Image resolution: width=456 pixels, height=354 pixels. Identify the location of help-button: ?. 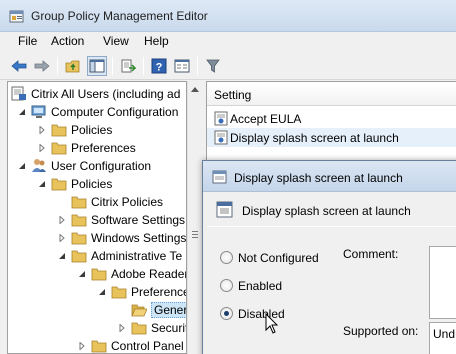
(159, 66).